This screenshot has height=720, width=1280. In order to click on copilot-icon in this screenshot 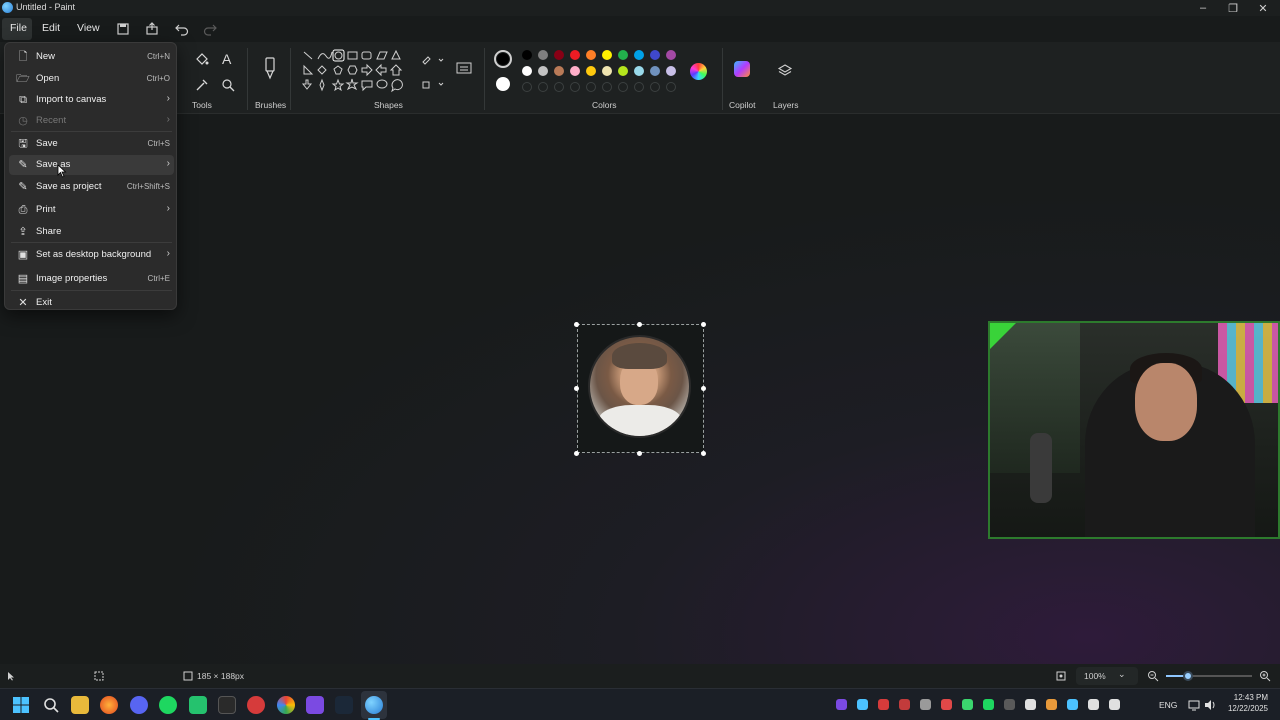, I will do `click(742, 69)`.